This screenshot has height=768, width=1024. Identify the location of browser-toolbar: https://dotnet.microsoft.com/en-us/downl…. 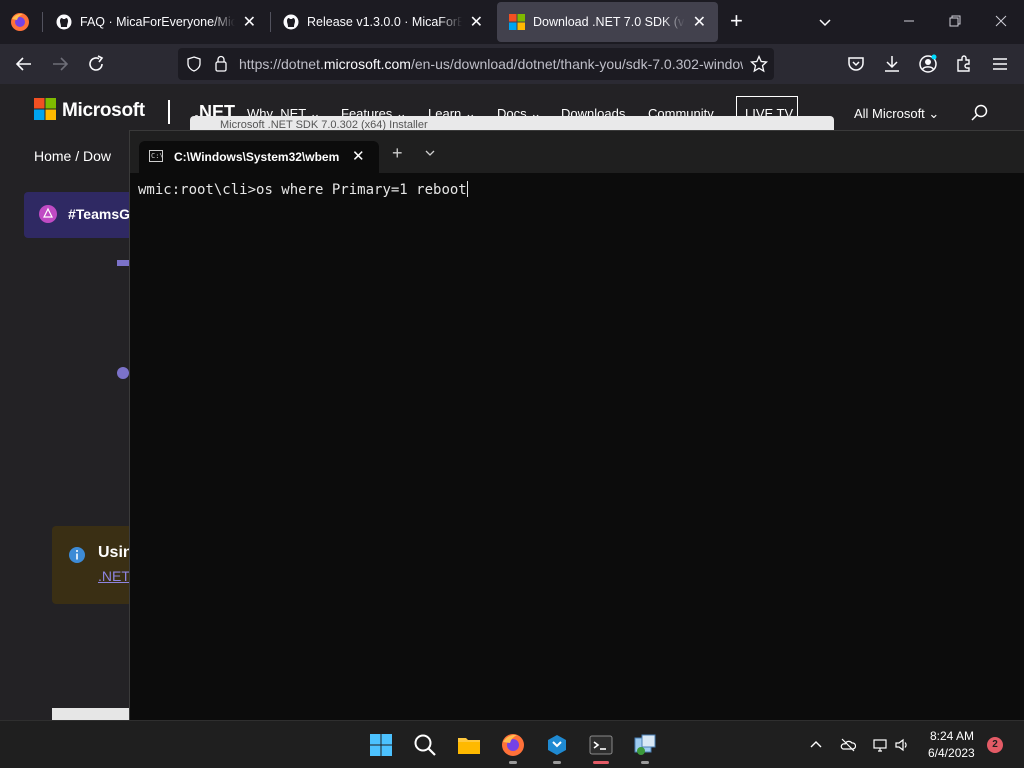
(512, 64).